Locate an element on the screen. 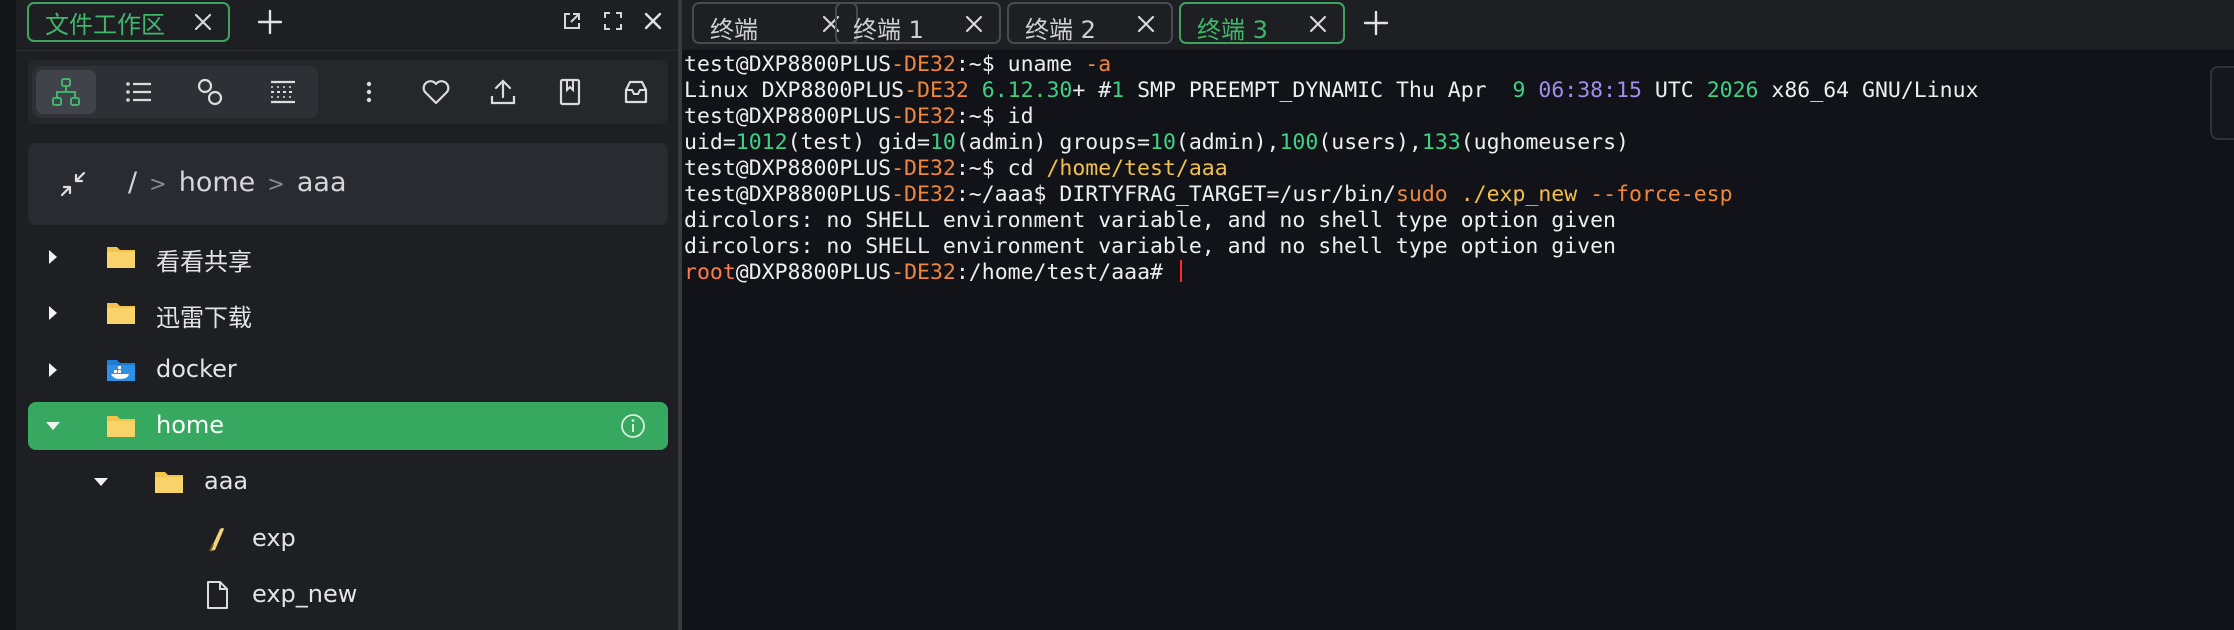  tree-row: aaa is located at coordinates (348, 482).